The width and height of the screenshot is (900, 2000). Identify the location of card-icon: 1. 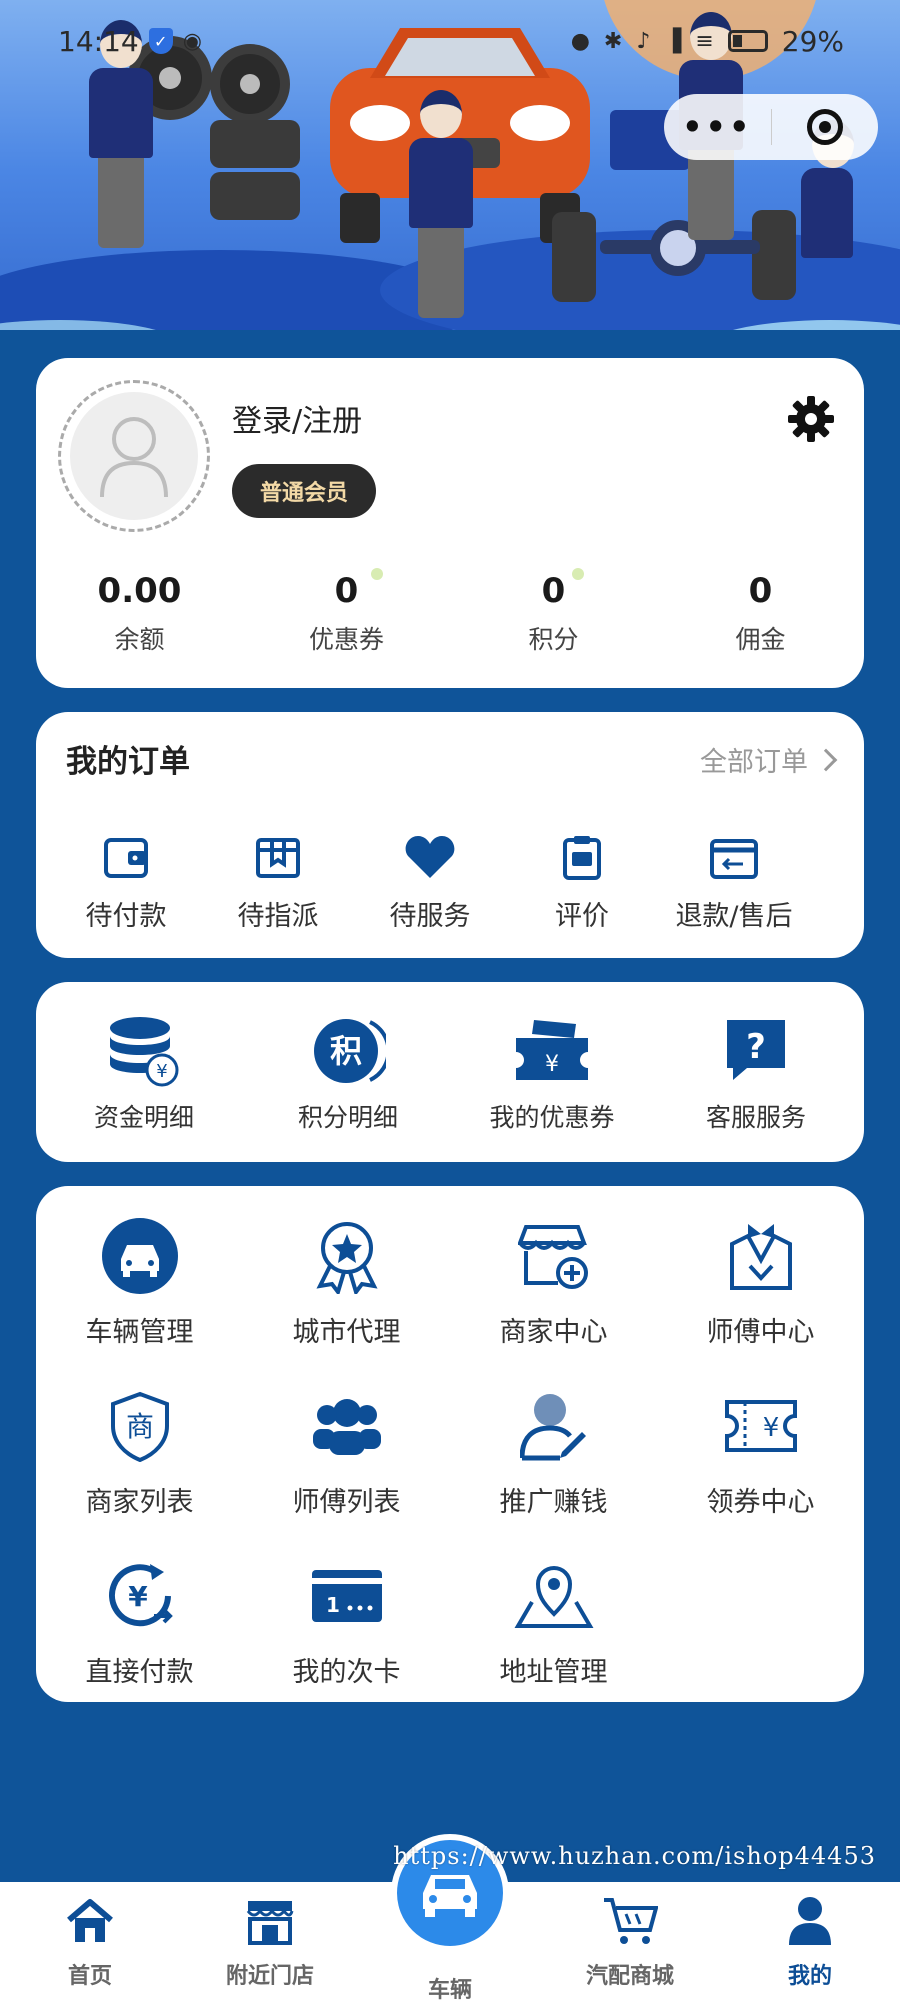
(346, 1596).